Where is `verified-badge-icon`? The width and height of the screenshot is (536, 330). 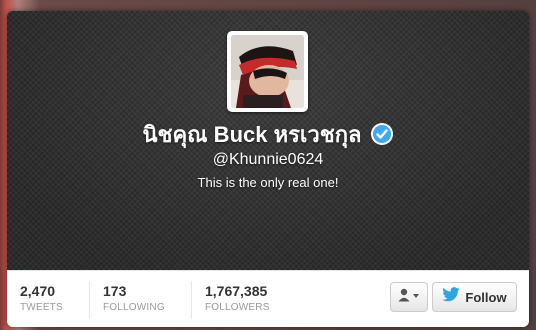 verified-badge-icon is located at coordinates (382, 134).